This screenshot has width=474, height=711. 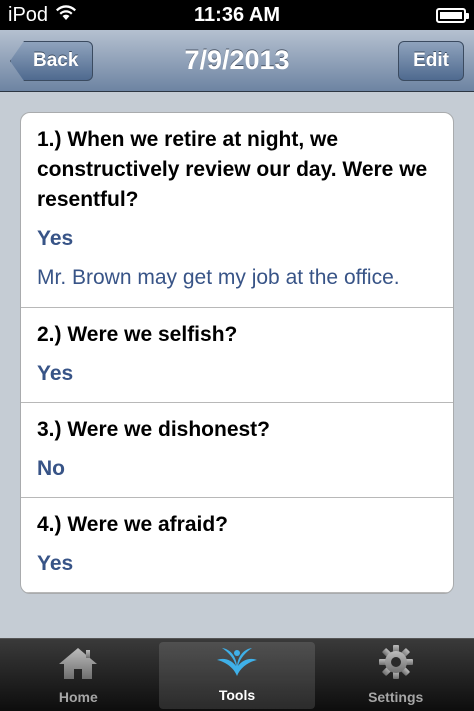 I want to click on tab-tools: Tools, so click(x=237, y=675).